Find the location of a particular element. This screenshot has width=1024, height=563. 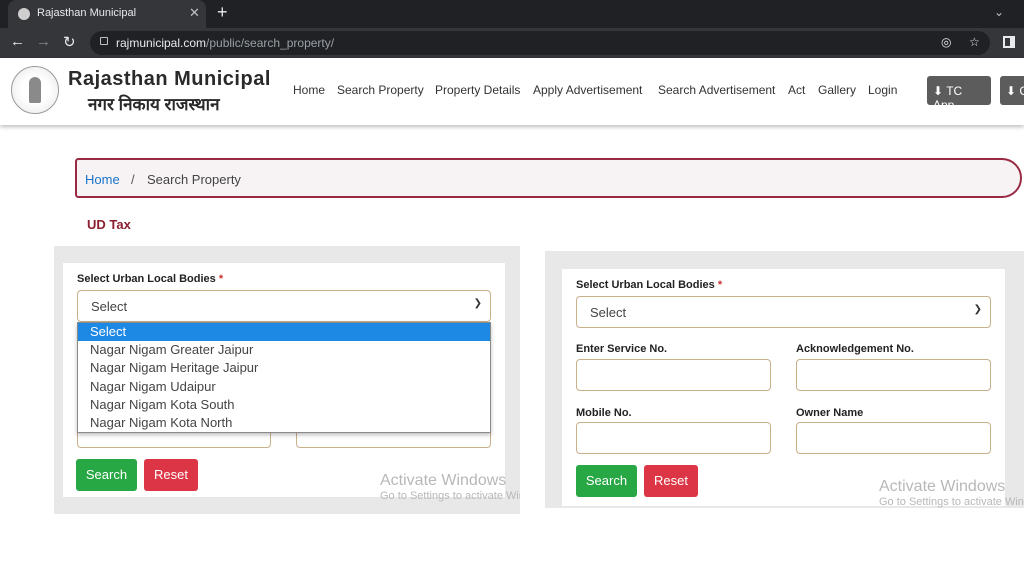

right-ulb-label: Select Urban Local Bodies * is located at coordinates (649, 285).